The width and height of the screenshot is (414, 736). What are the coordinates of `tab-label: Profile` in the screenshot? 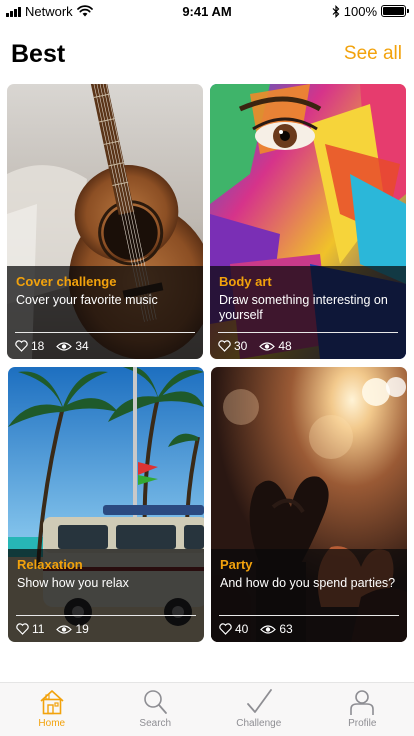 It's located at (362, 723).